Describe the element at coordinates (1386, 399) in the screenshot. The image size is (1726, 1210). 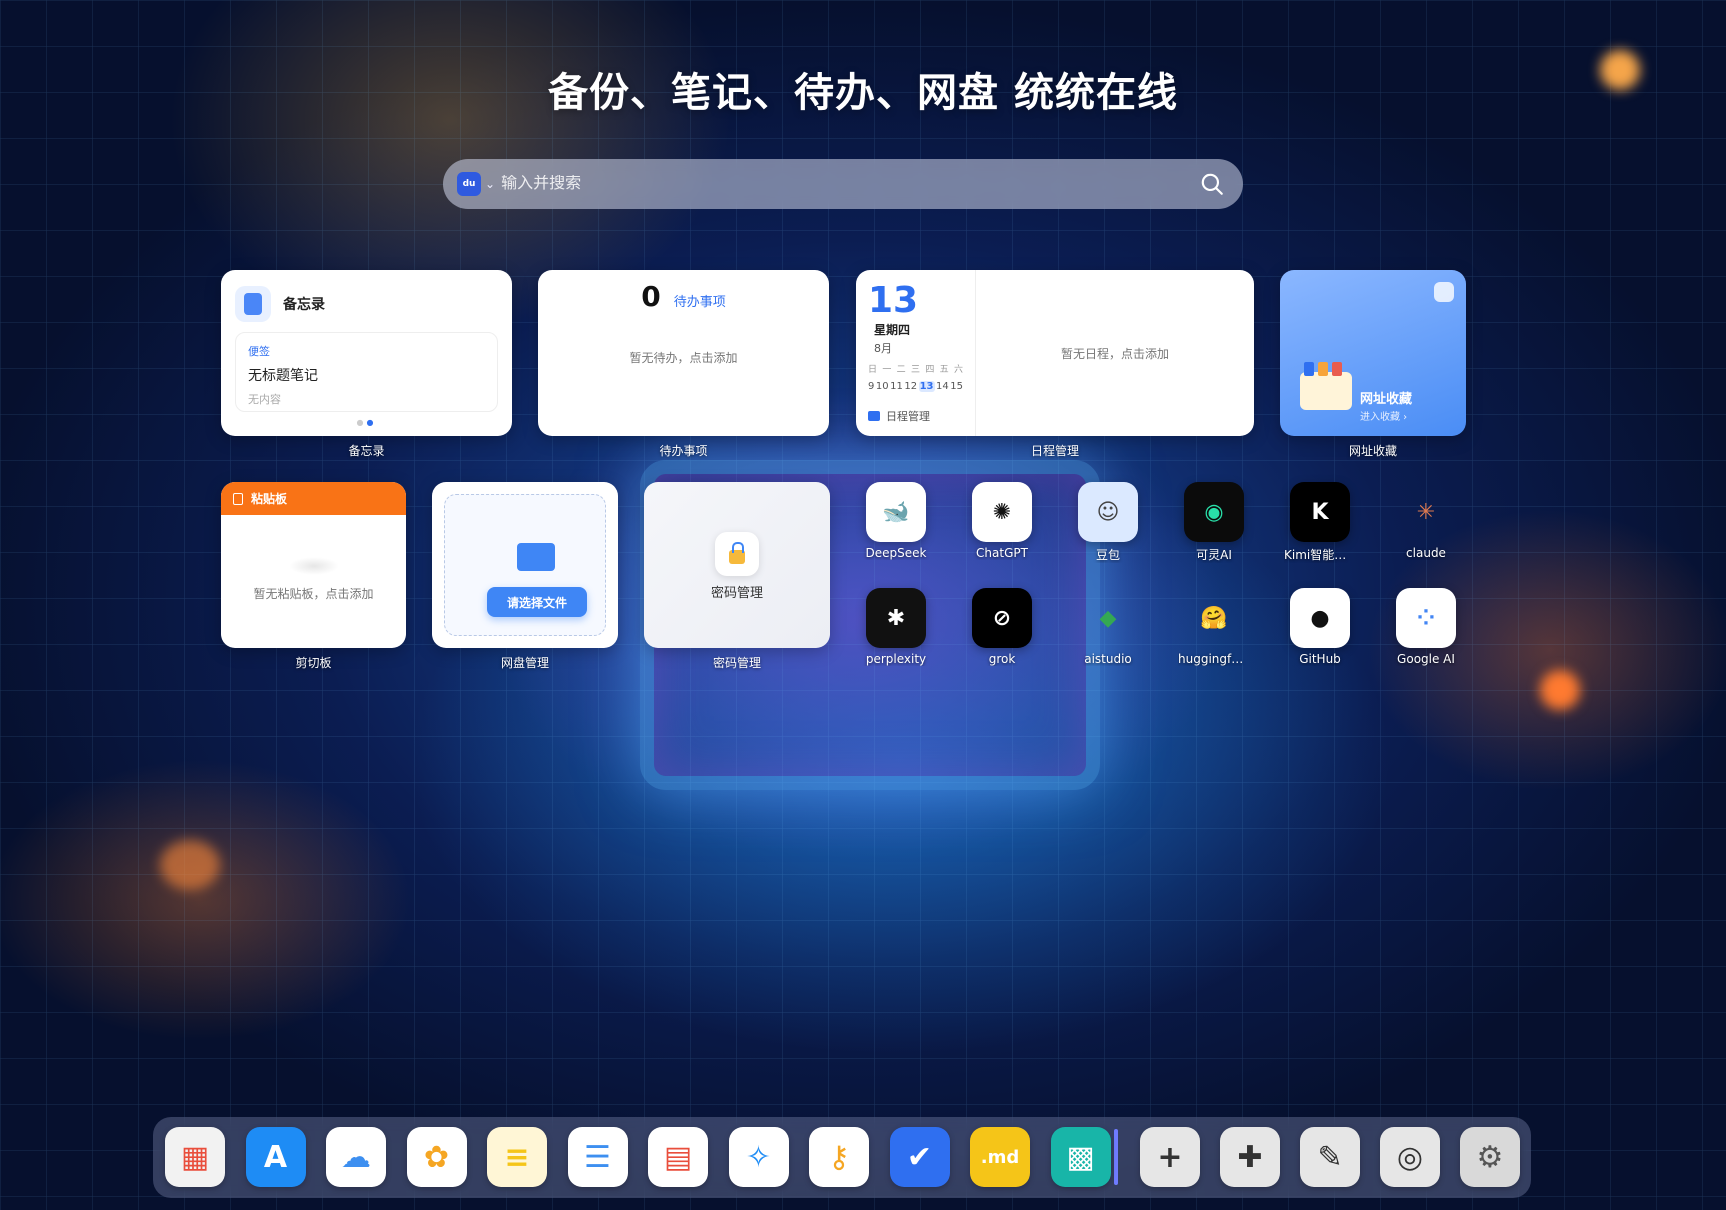
I see `bookmarks-title: 网址收藏` at that location.